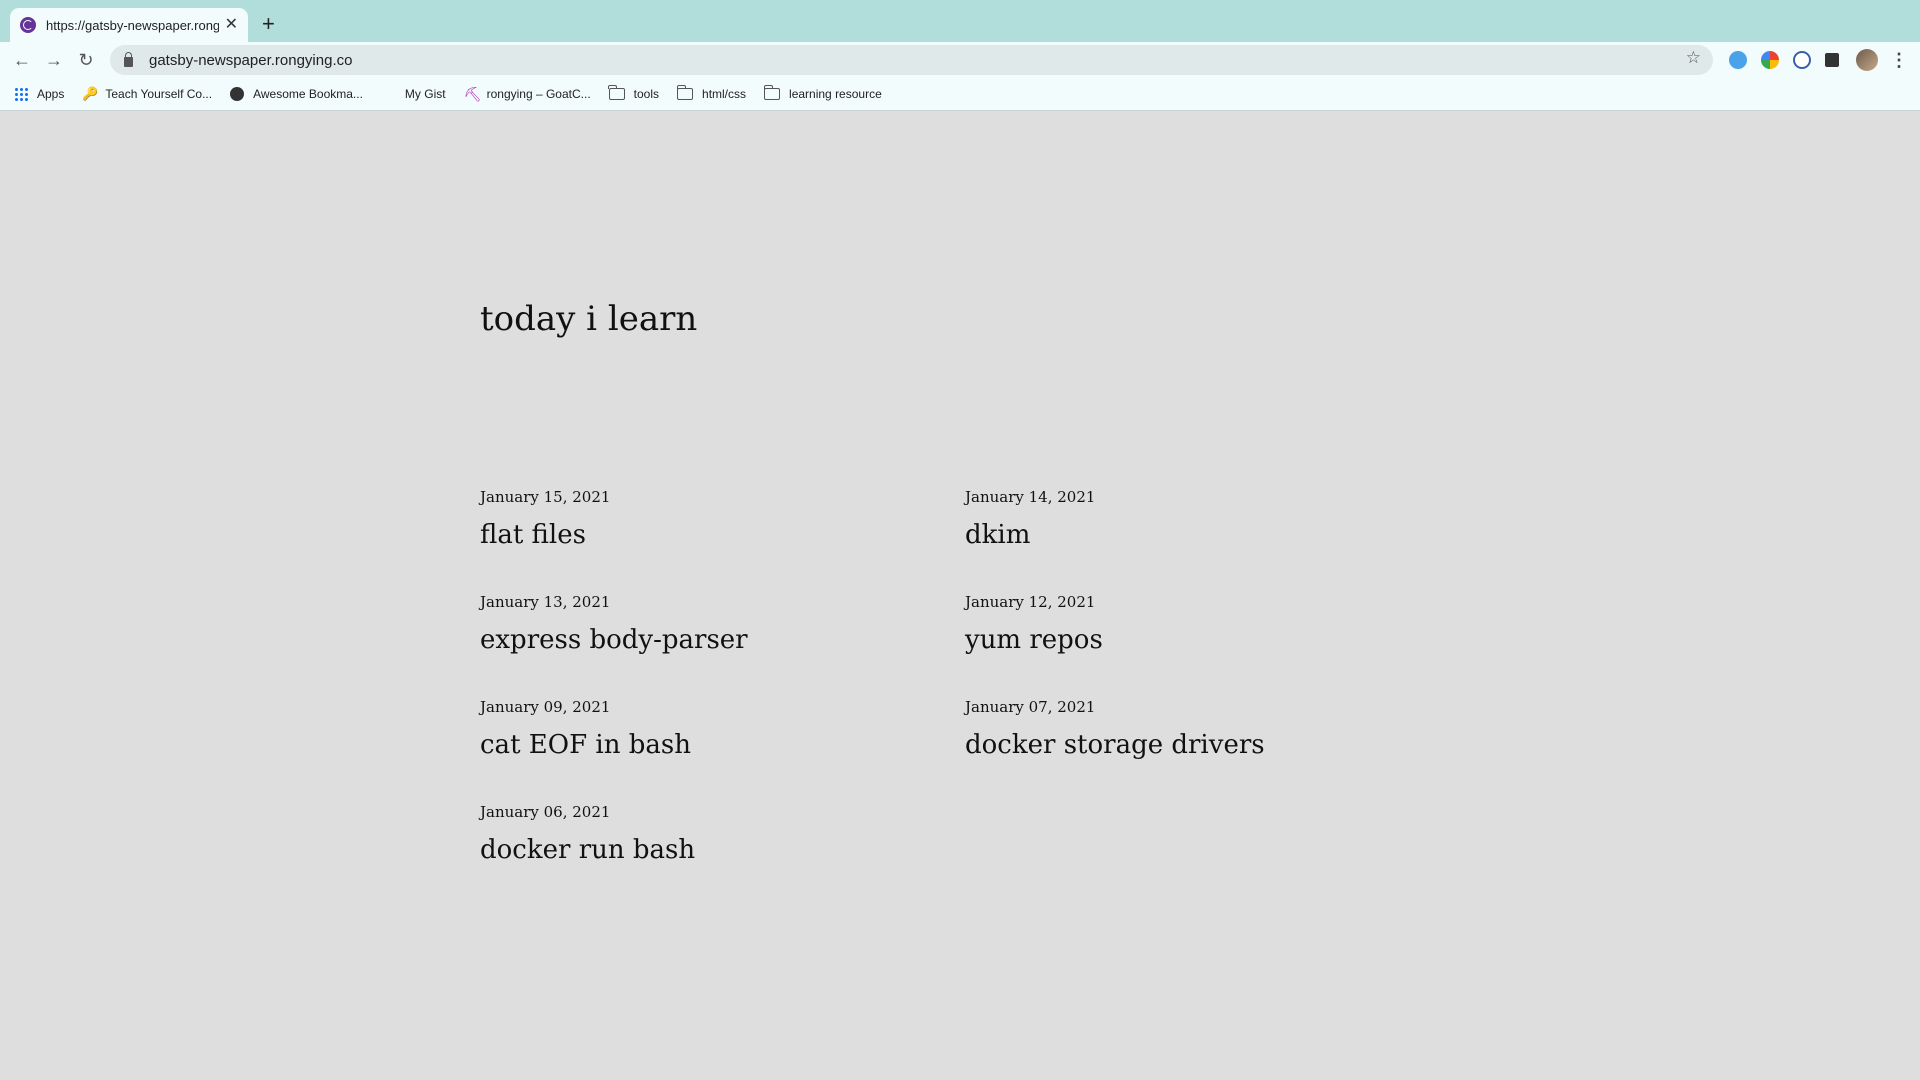 The width and height of the screenshot is (1920, 1080). I want to click on post-item: January 09, 2021 cat EOF in bash, so click(710, 729).